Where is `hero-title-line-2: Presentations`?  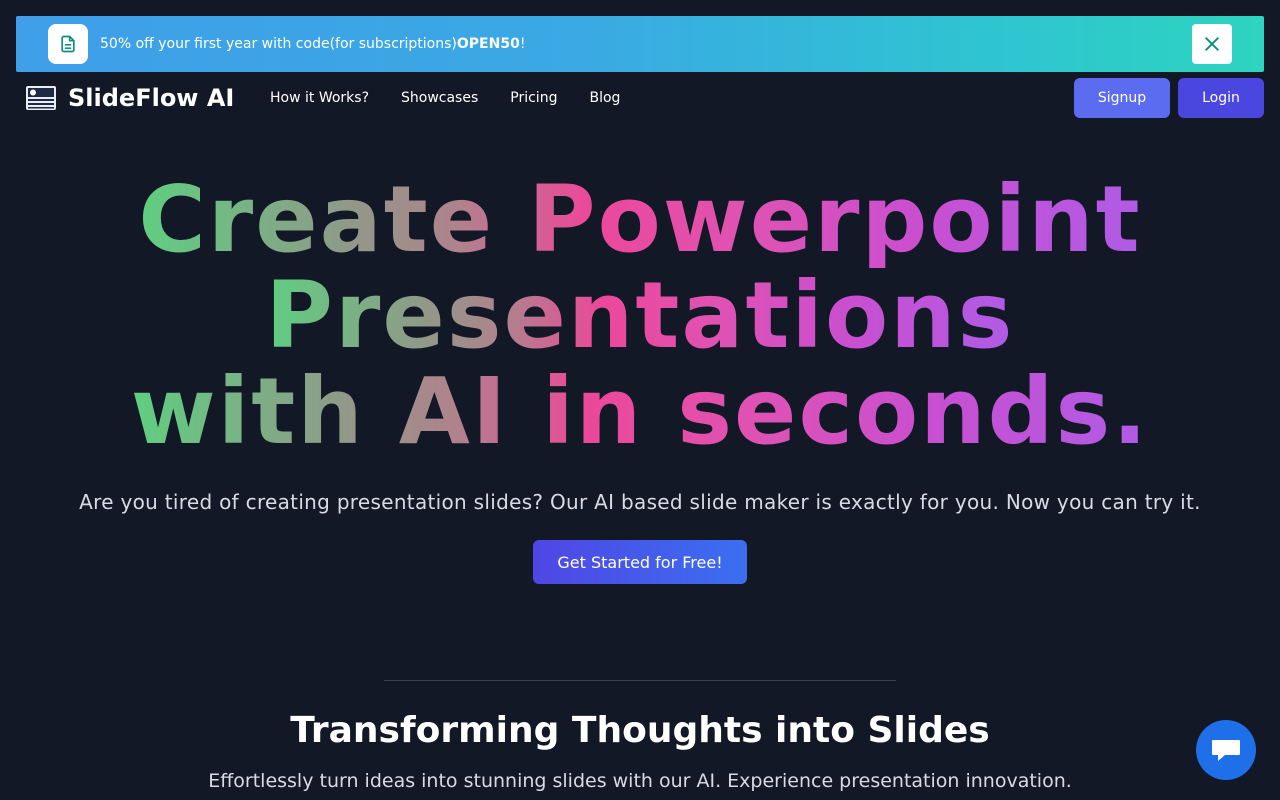 hero-title-line-2: Presentations is located at coordinates (640, 315).